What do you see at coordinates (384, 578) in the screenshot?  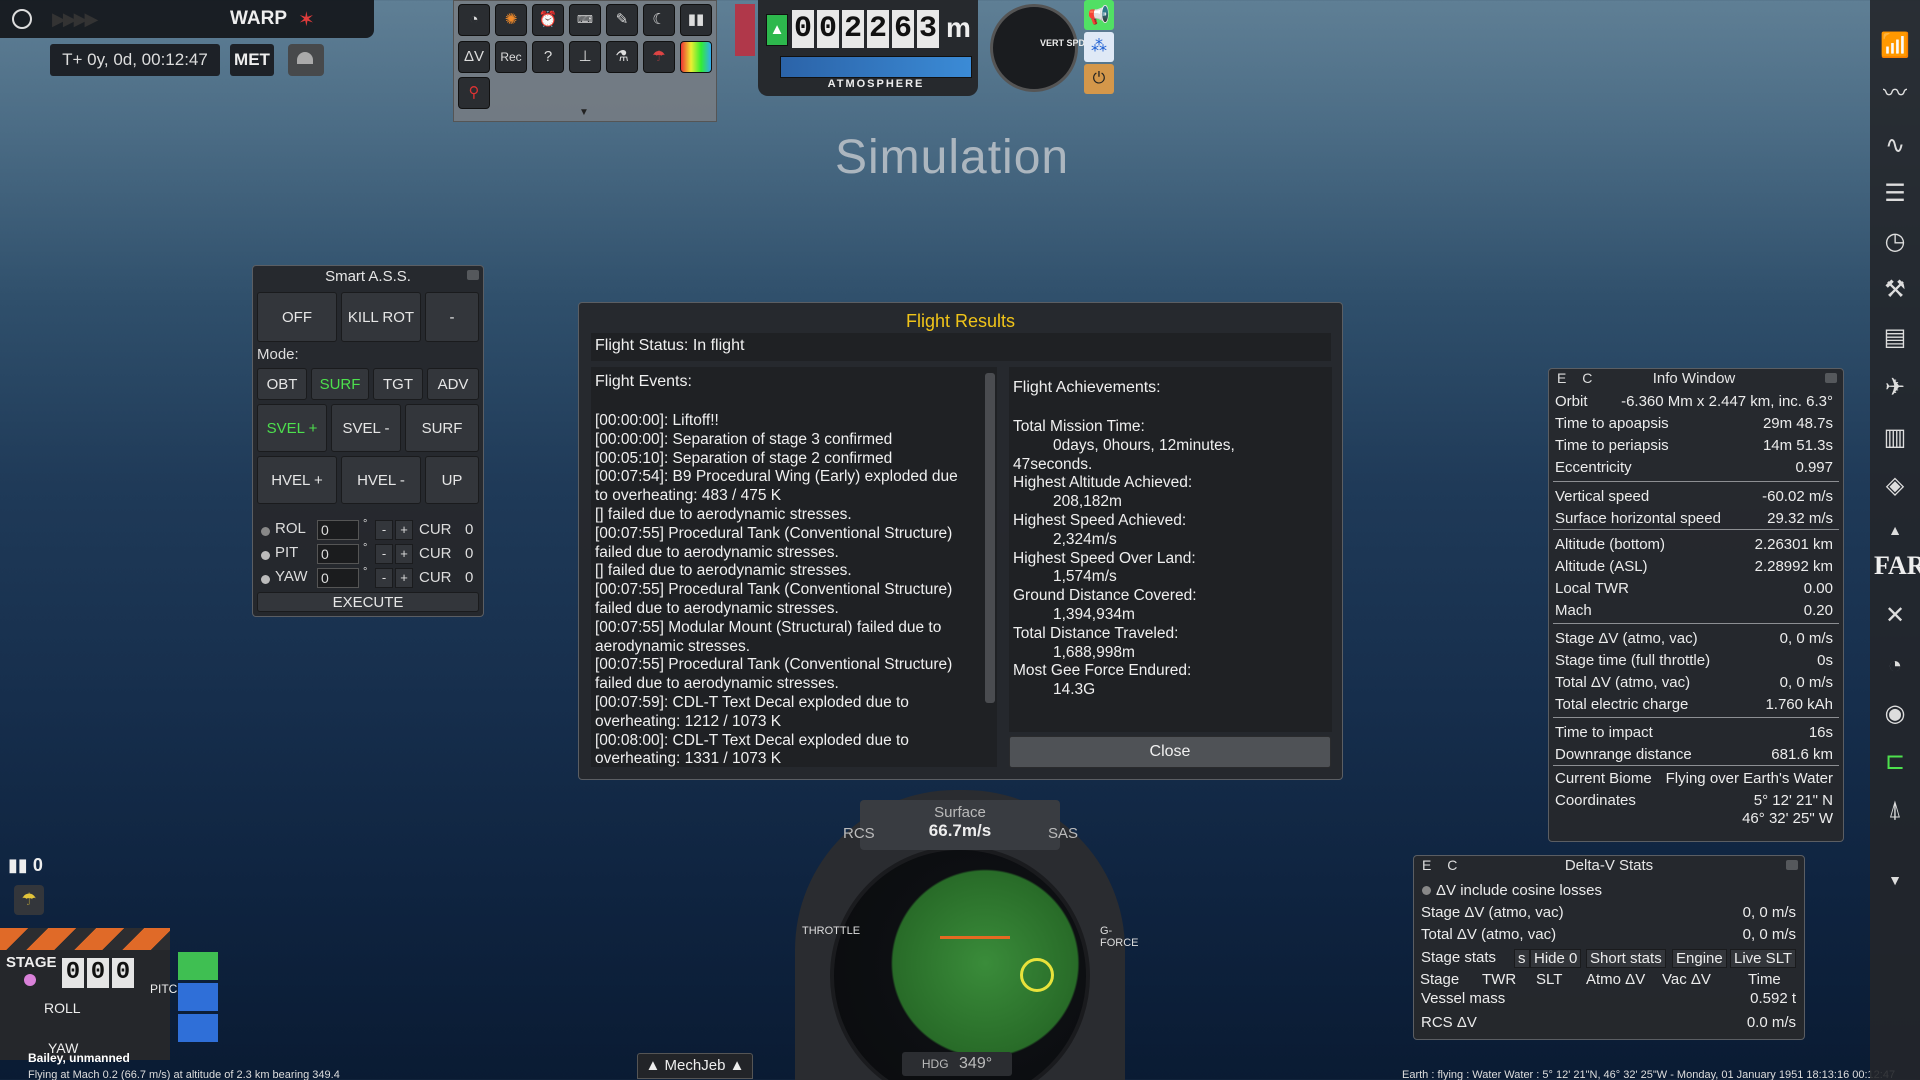 I see `yaw-minus-button: -` at bounding box center [384, 578].